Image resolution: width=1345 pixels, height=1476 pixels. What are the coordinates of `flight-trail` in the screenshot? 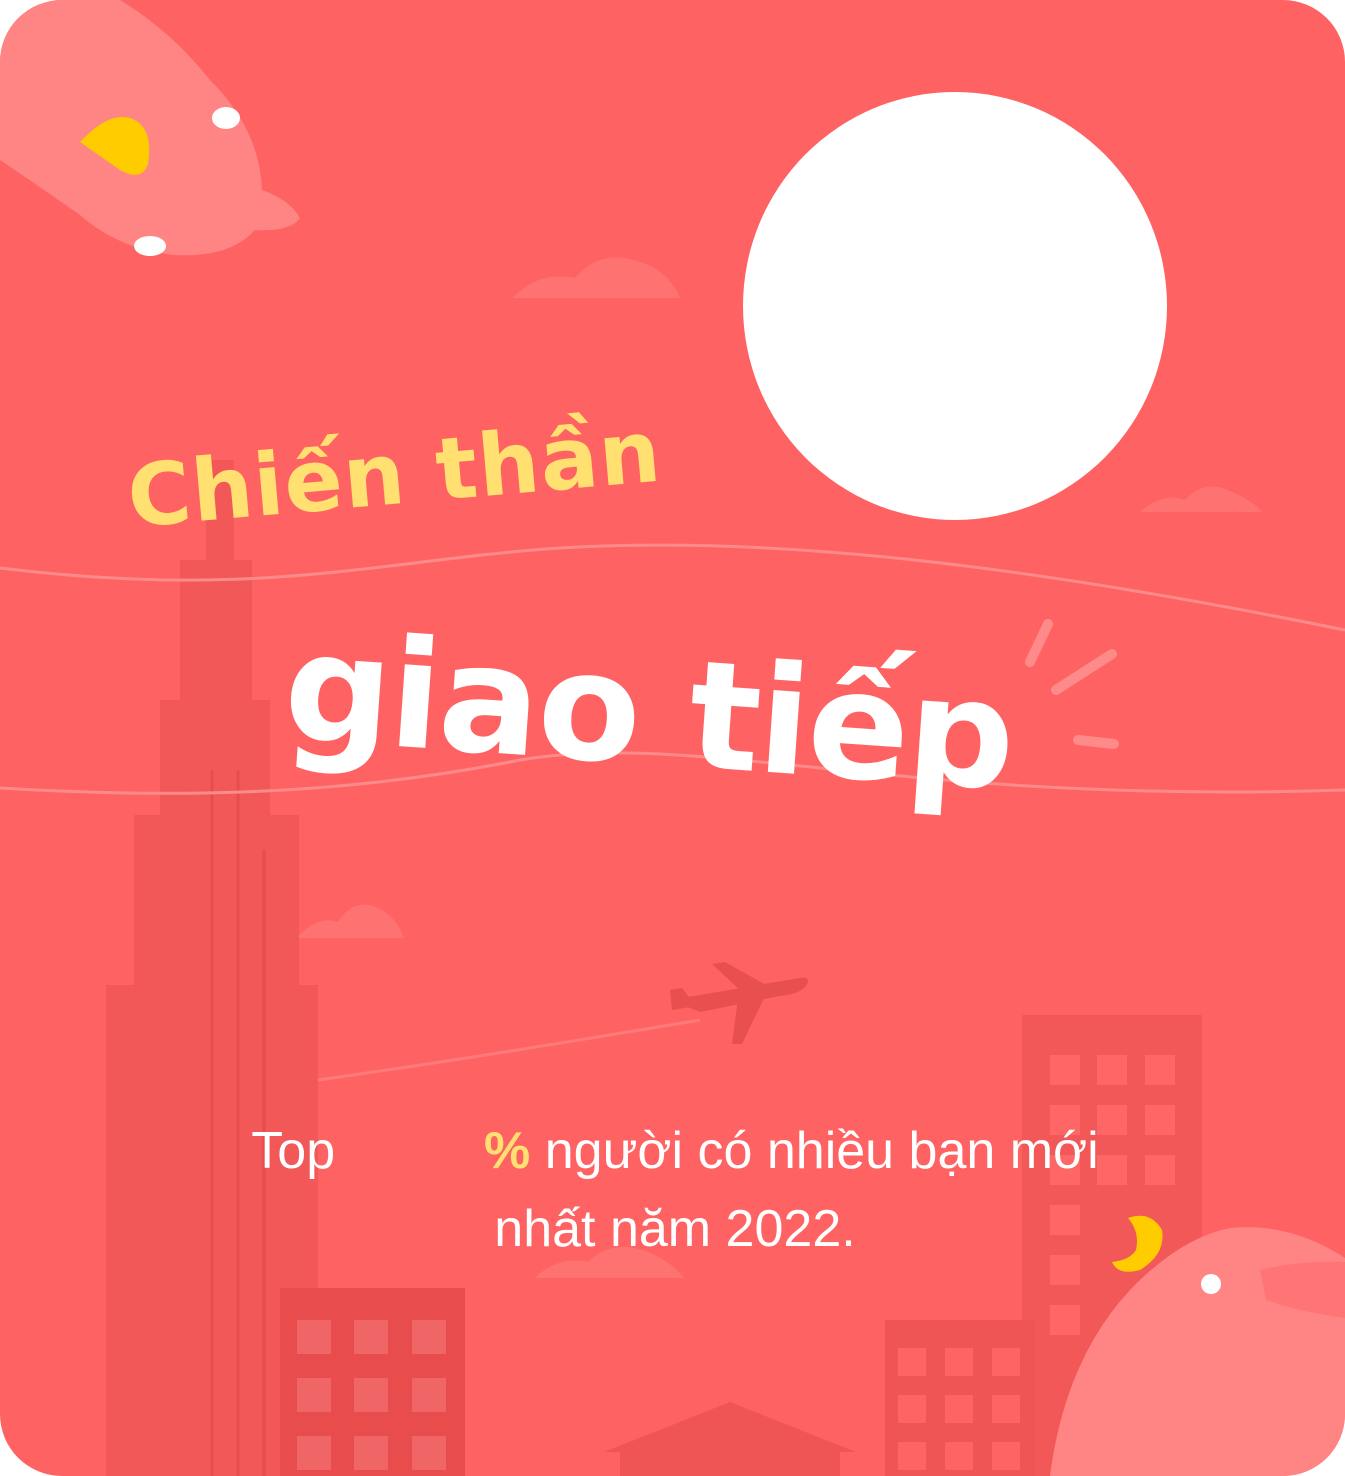 It's located at (509, 1050).